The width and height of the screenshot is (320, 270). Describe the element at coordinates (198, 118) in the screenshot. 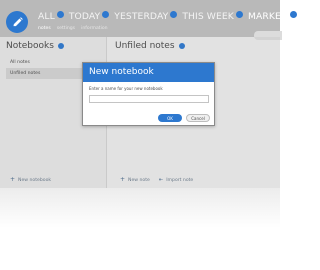

I see `cancel-button: Cancel` at that location.